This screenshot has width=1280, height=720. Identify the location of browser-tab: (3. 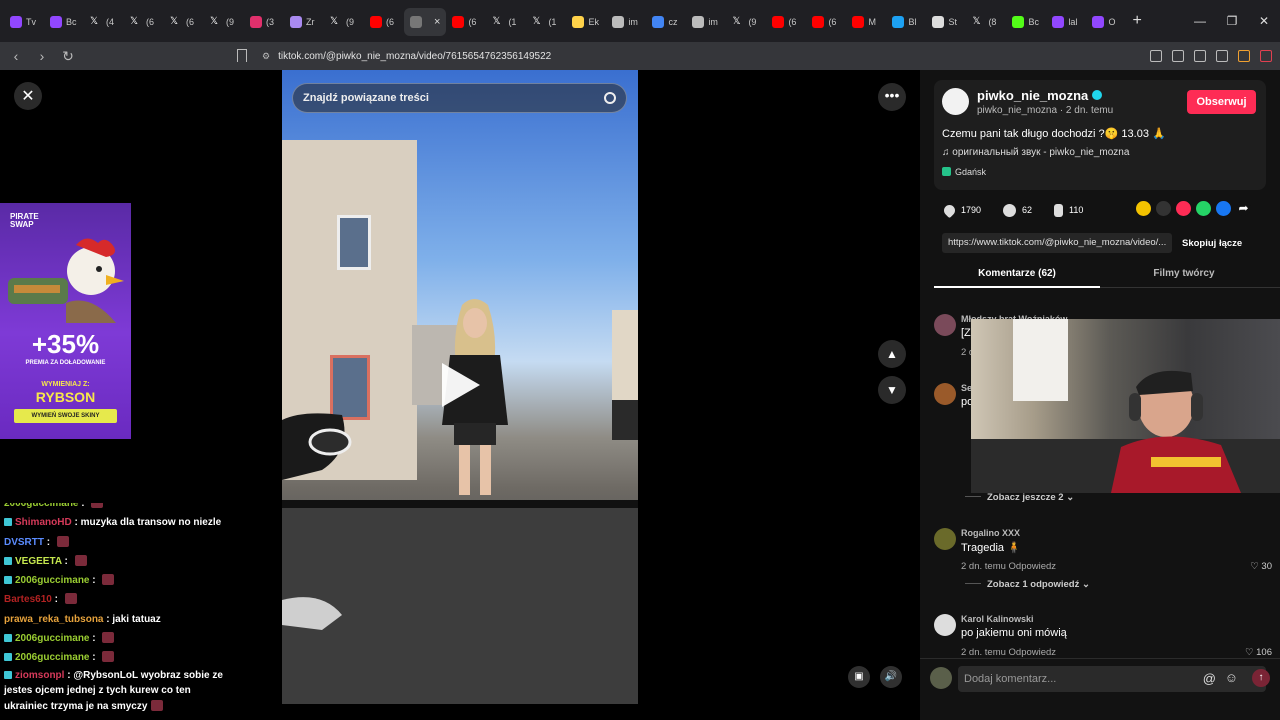
(264, 22).